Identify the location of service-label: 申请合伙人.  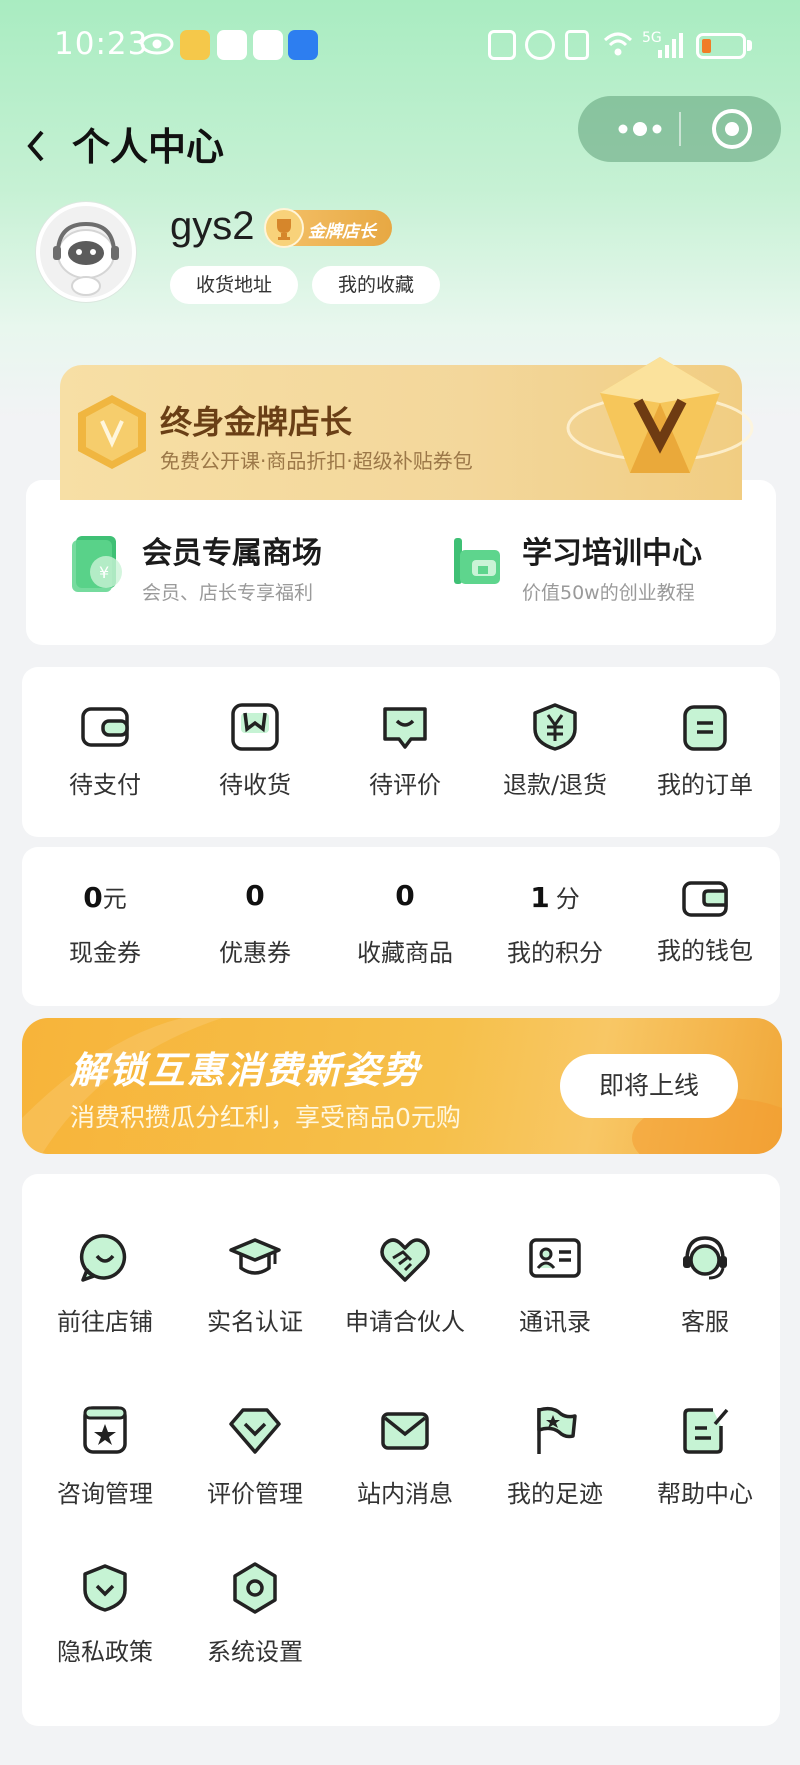
(405, 1322).